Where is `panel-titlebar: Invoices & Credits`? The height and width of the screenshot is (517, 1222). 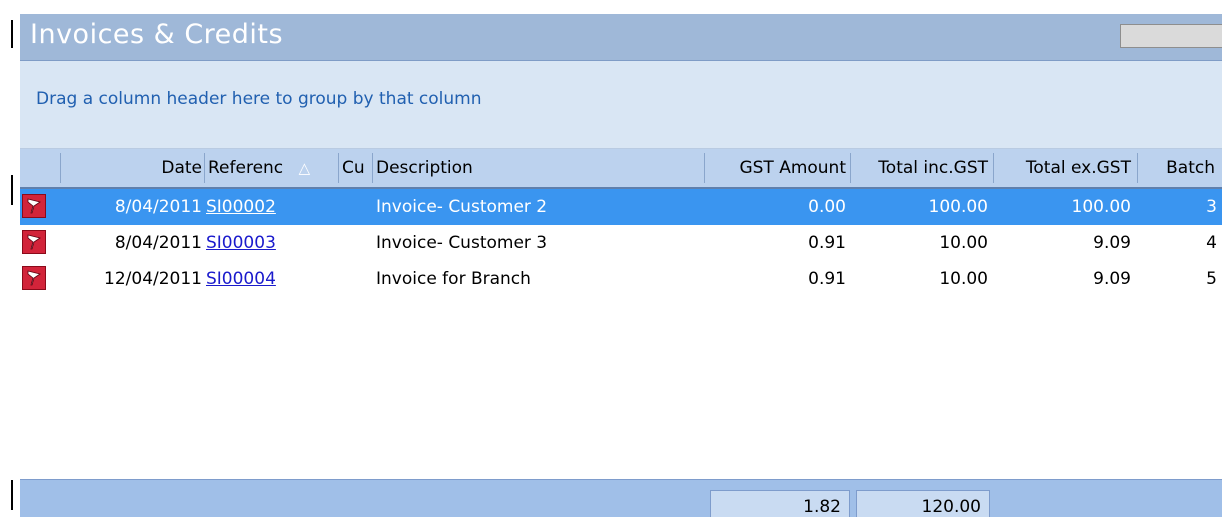
panel-titlebar: Invoices & Credits is located at coordinates (621, 37).